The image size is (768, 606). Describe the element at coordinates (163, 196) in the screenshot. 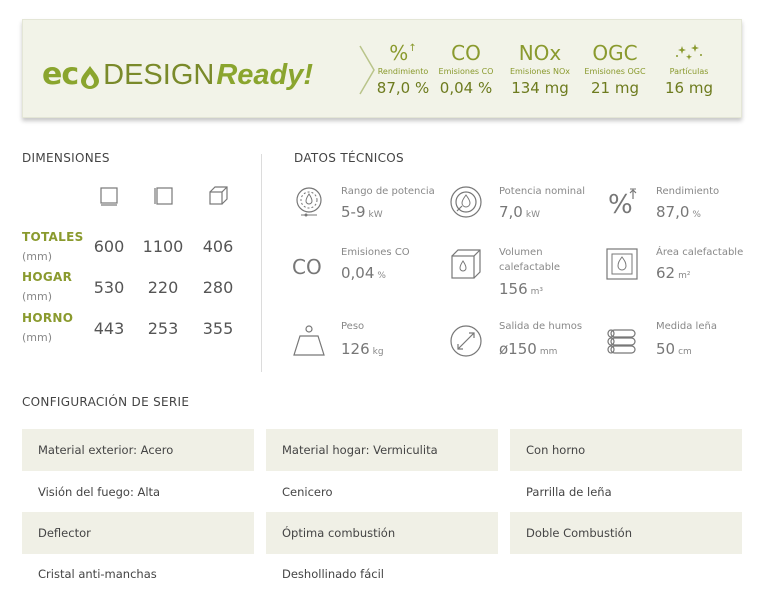

I see `height-icon` at that location.